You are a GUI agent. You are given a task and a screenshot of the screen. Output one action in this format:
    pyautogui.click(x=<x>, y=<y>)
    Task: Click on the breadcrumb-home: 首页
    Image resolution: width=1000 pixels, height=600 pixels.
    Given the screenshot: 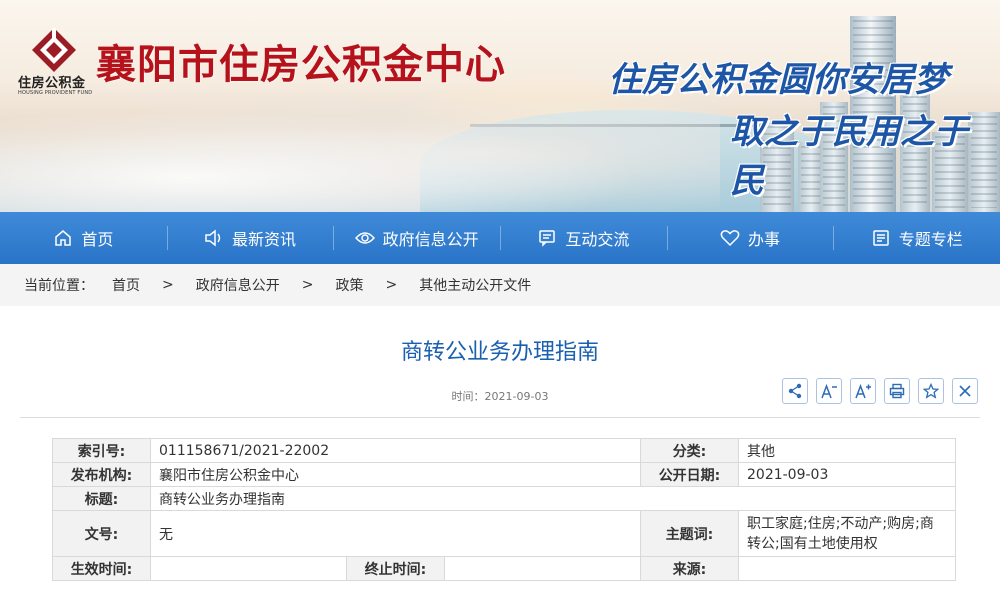 What is the action you would take?
    pyautogui.click(x=126, y=285)
    